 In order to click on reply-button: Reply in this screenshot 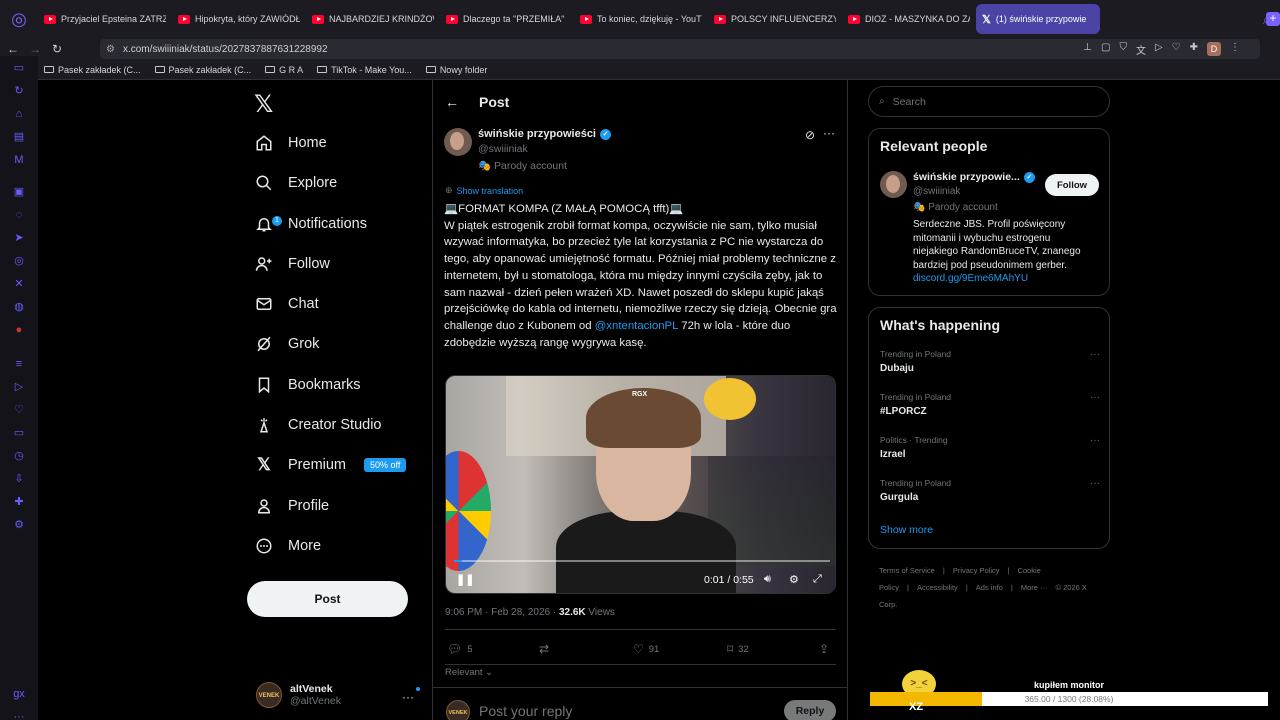, I will do `click(810, 710)`.